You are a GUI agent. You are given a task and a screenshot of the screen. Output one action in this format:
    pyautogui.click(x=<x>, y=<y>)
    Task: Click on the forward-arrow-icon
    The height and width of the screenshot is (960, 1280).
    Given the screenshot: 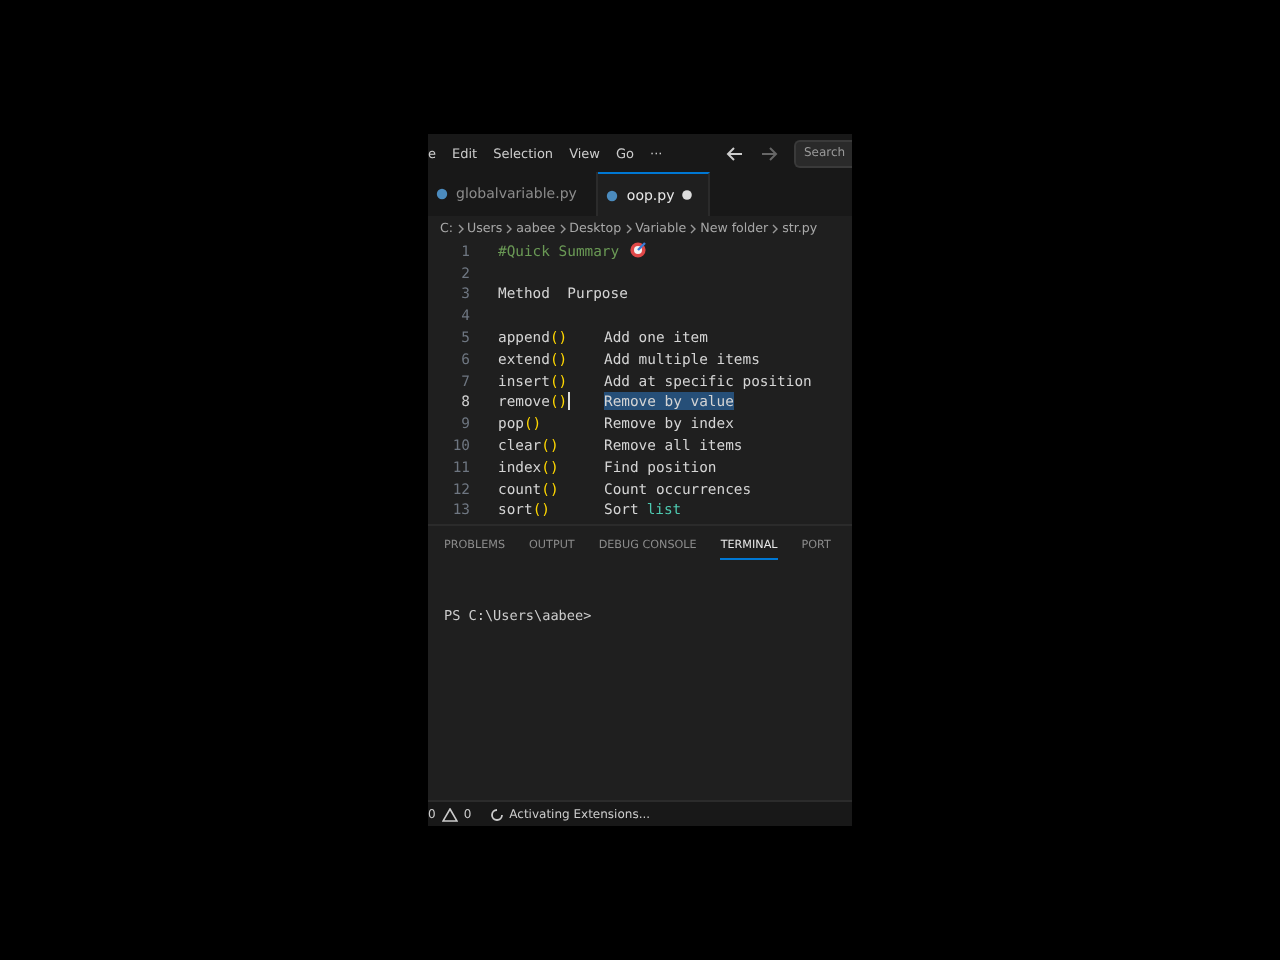 What is the action you would take?
    pyautogui.click(x=769, y=153)
    